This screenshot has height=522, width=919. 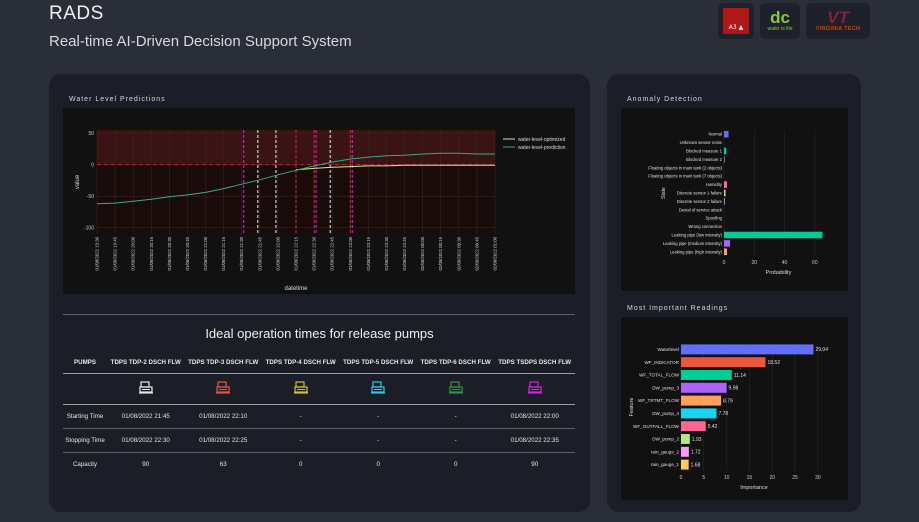 I want to click on category-label: DW_pump_4, so click(x=665, y=413).